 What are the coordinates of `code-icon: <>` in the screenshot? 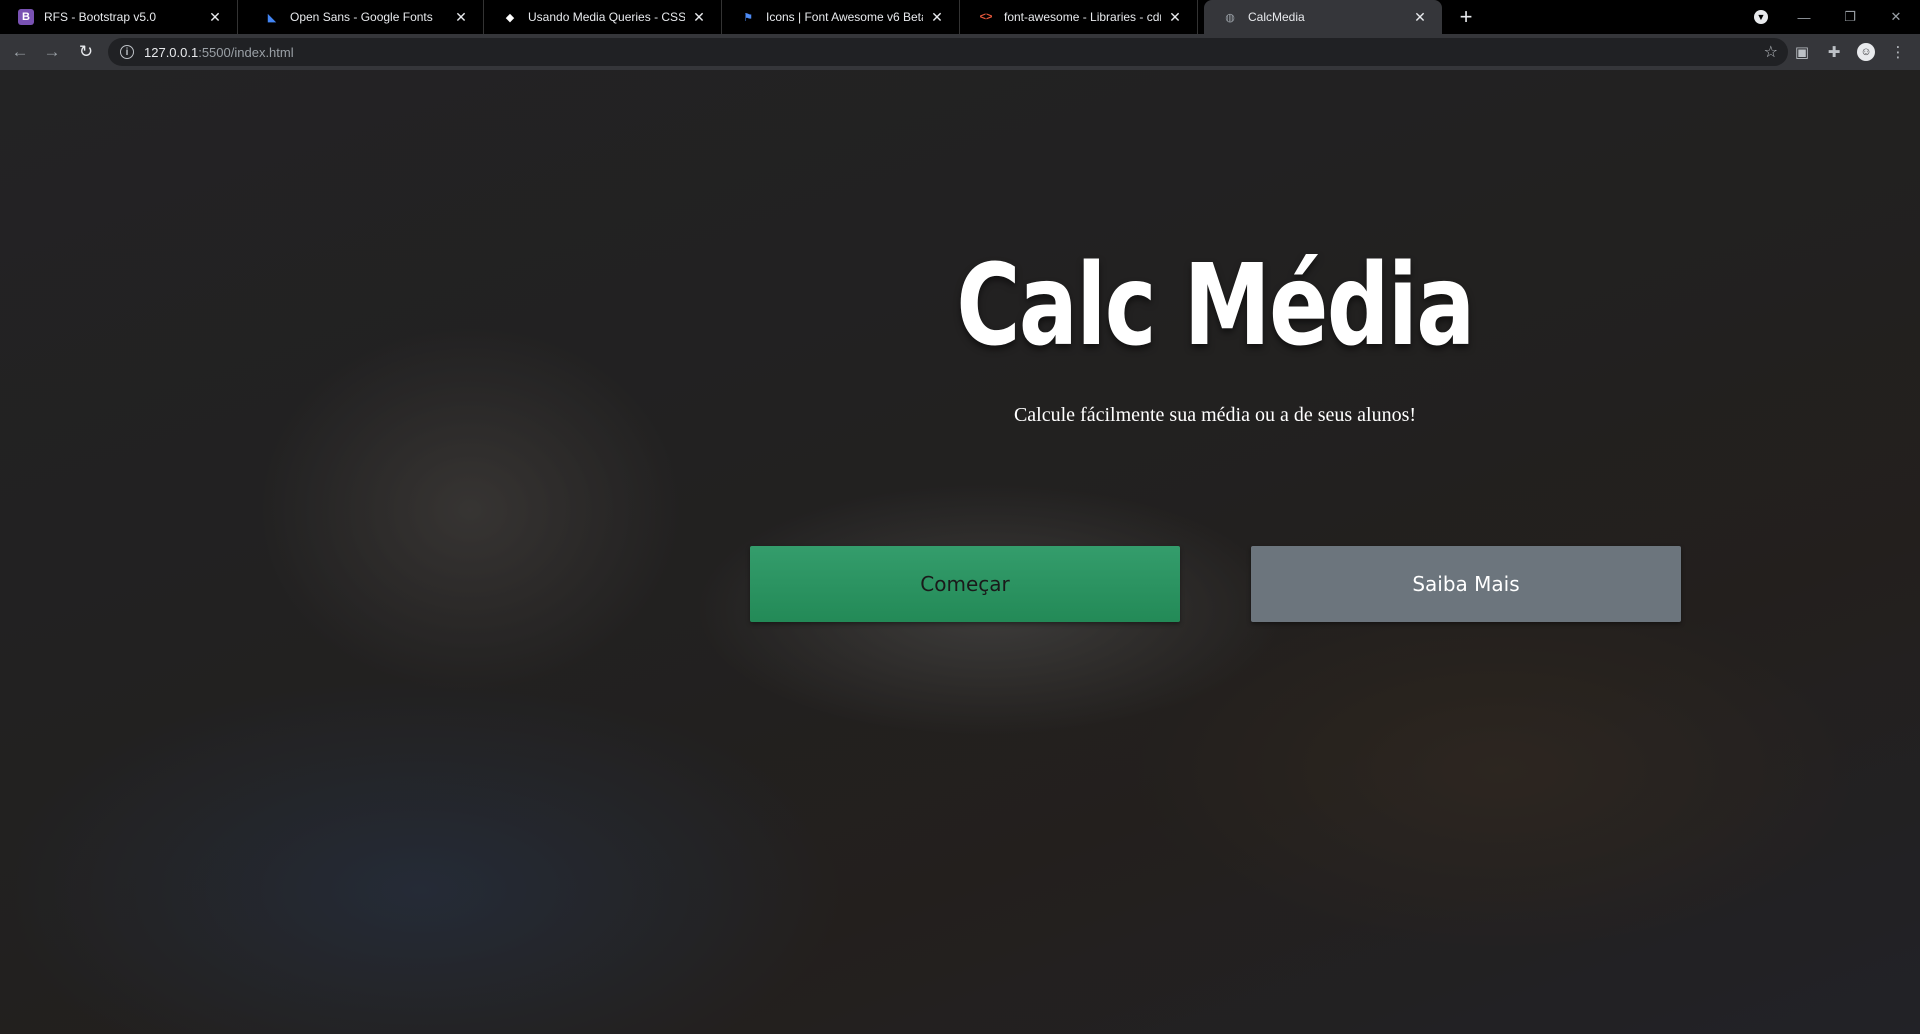 It's located at (986, 17).